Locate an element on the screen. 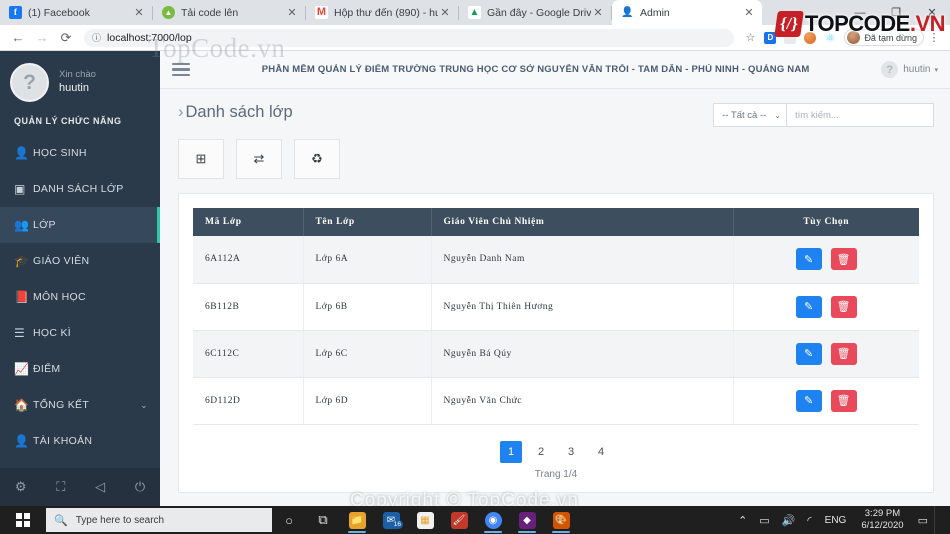  taskbar-clock: 3:29 PM 6/12/2020 is located at coordinates (882, 520).